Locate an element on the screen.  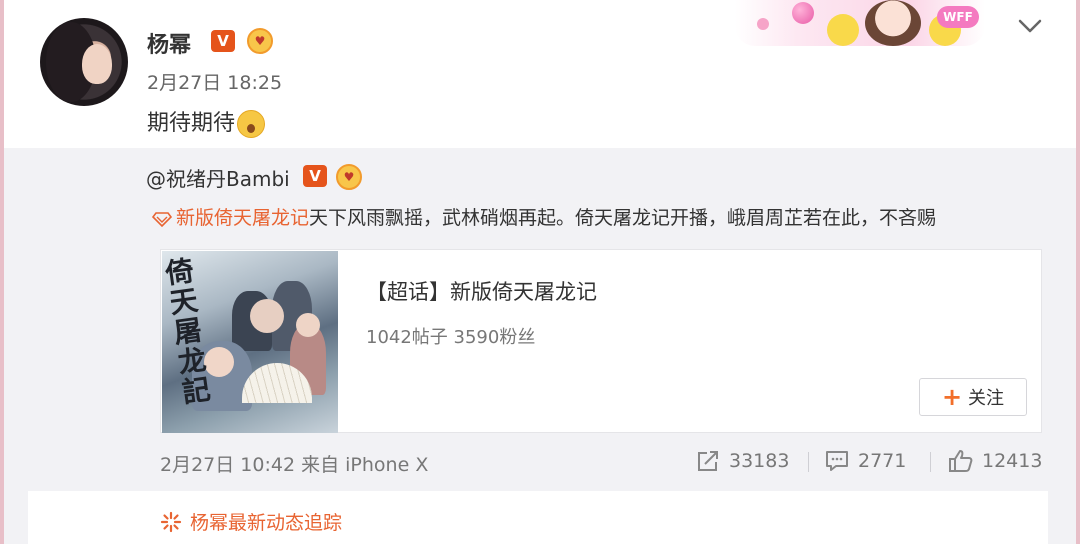
avatar is located at coordinates (84, 62).